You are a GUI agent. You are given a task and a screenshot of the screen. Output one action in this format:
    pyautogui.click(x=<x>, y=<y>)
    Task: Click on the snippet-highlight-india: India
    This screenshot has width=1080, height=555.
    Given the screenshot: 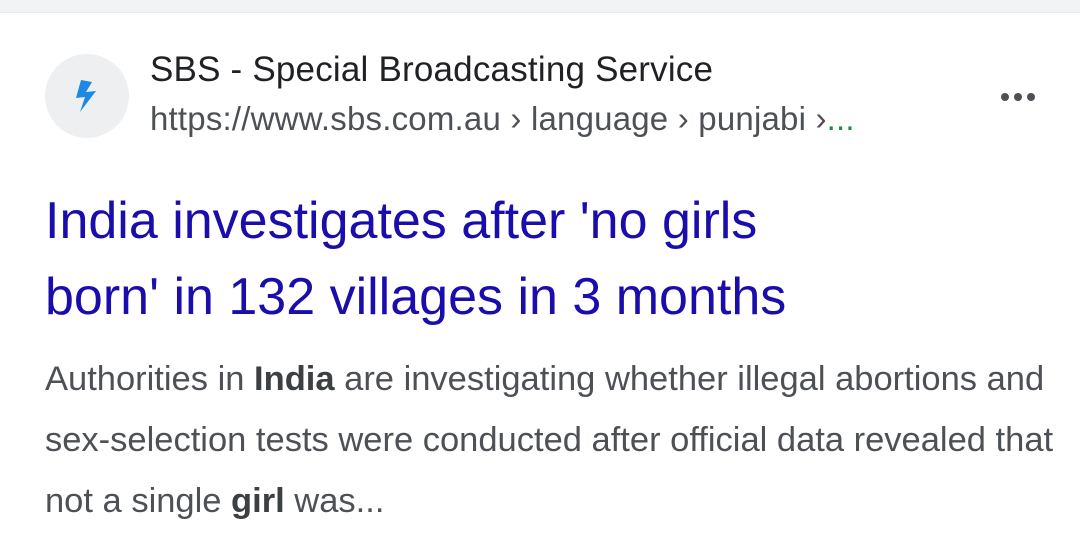 What is the action you would take?
    pyautogui.click(x=294, y=379)
    